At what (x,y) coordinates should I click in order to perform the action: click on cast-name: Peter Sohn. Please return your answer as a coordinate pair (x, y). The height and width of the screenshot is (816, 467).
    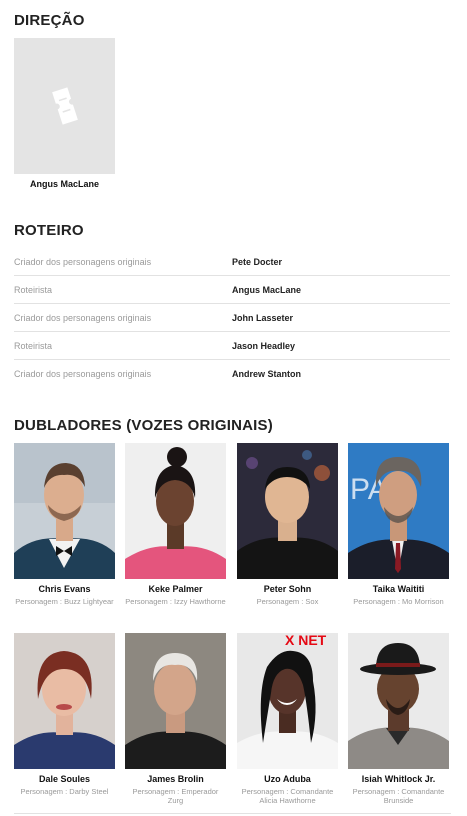
    Looking at the image, I should click on (287, 589).